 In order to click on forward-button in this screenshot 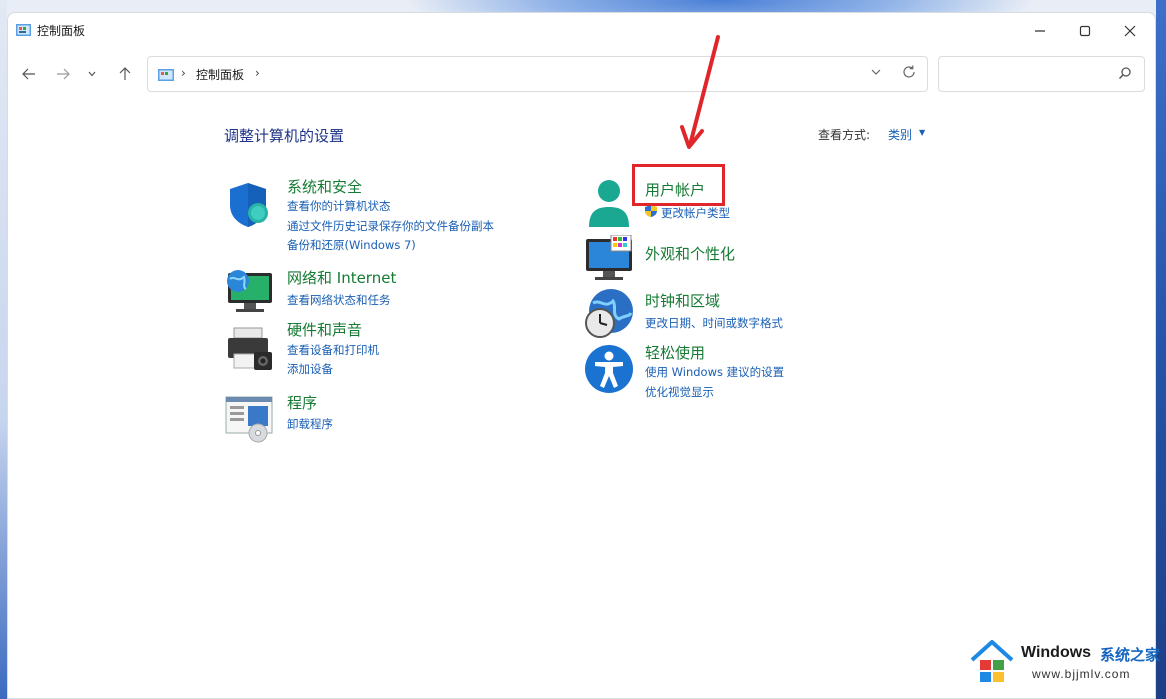, I will do `click(63, 74)`.